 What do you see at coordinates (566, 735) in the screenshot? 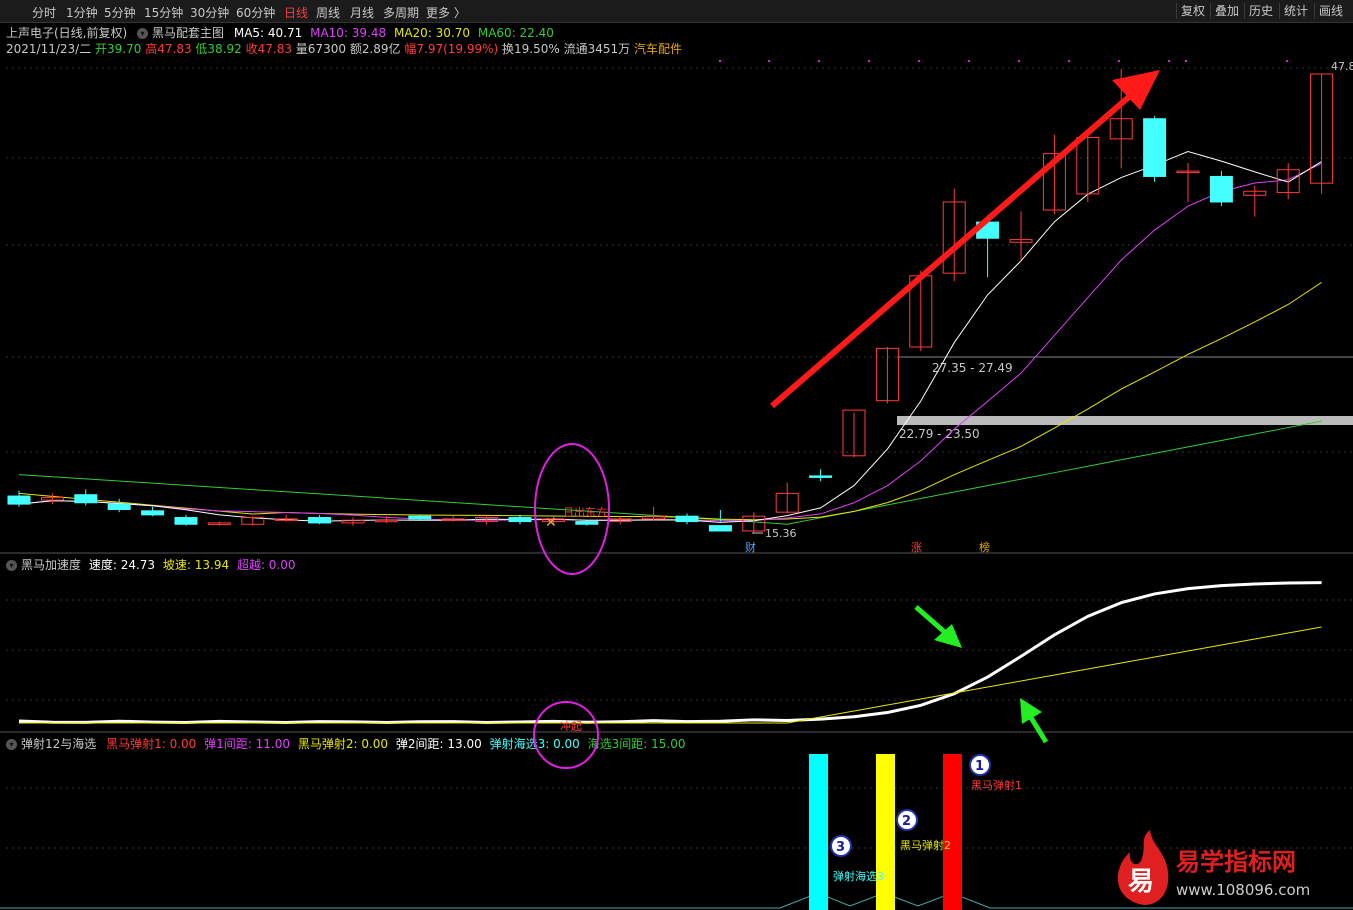
I see `highlight-circle` at bounding box center [566, 735].